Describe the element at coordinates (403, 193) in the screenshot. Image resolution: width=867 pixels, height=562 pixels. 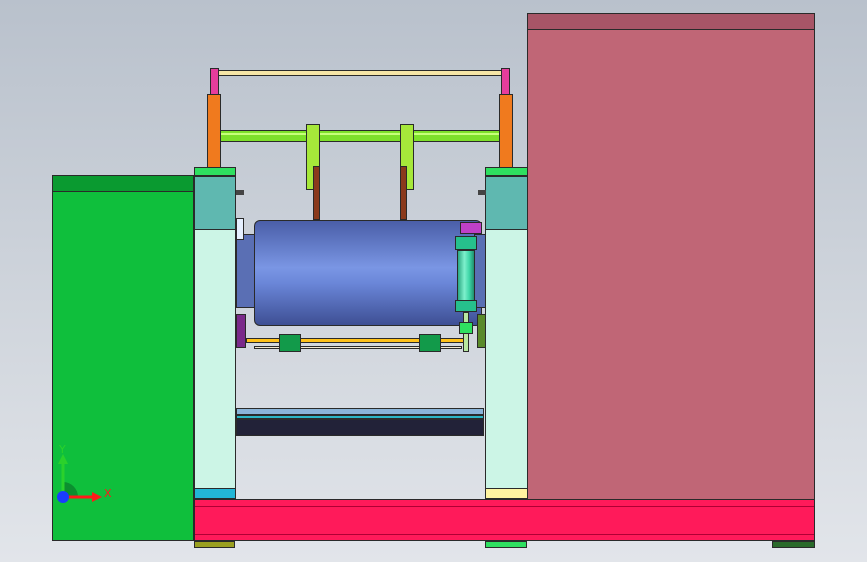
I see `hanger-rod-right` at that location.